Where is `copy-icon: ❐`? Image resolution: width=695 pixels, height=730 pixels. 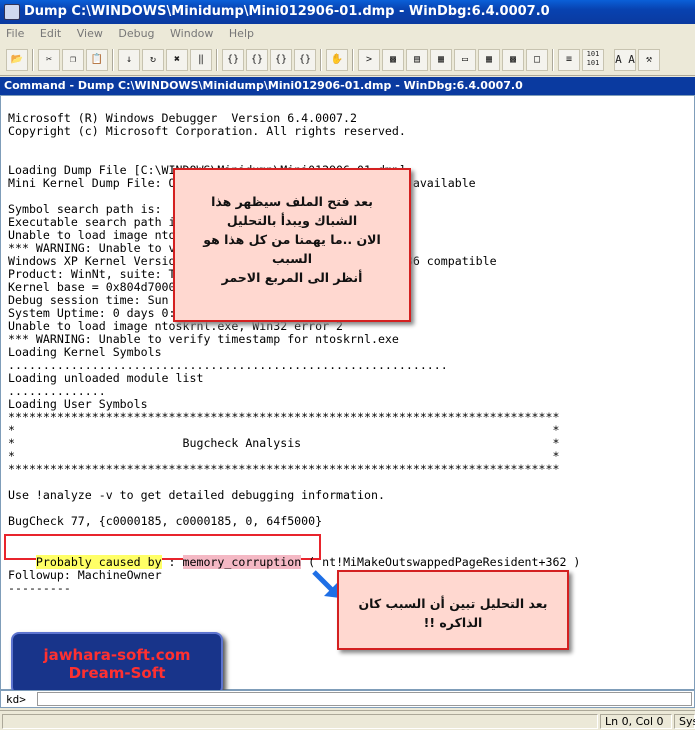
copy-icon: ❐ is located at coordinates (73, 60).